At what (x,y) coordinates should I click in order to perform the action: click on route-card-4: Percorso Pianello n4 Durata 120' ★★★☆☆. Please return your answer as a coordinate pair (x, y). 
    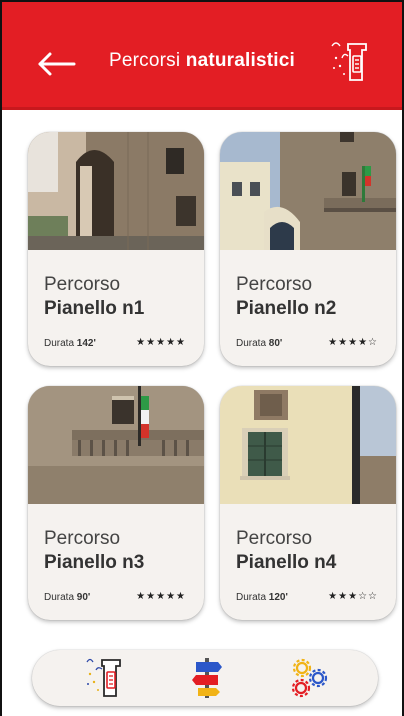
    Looking at the image, I should click on (308, 503).